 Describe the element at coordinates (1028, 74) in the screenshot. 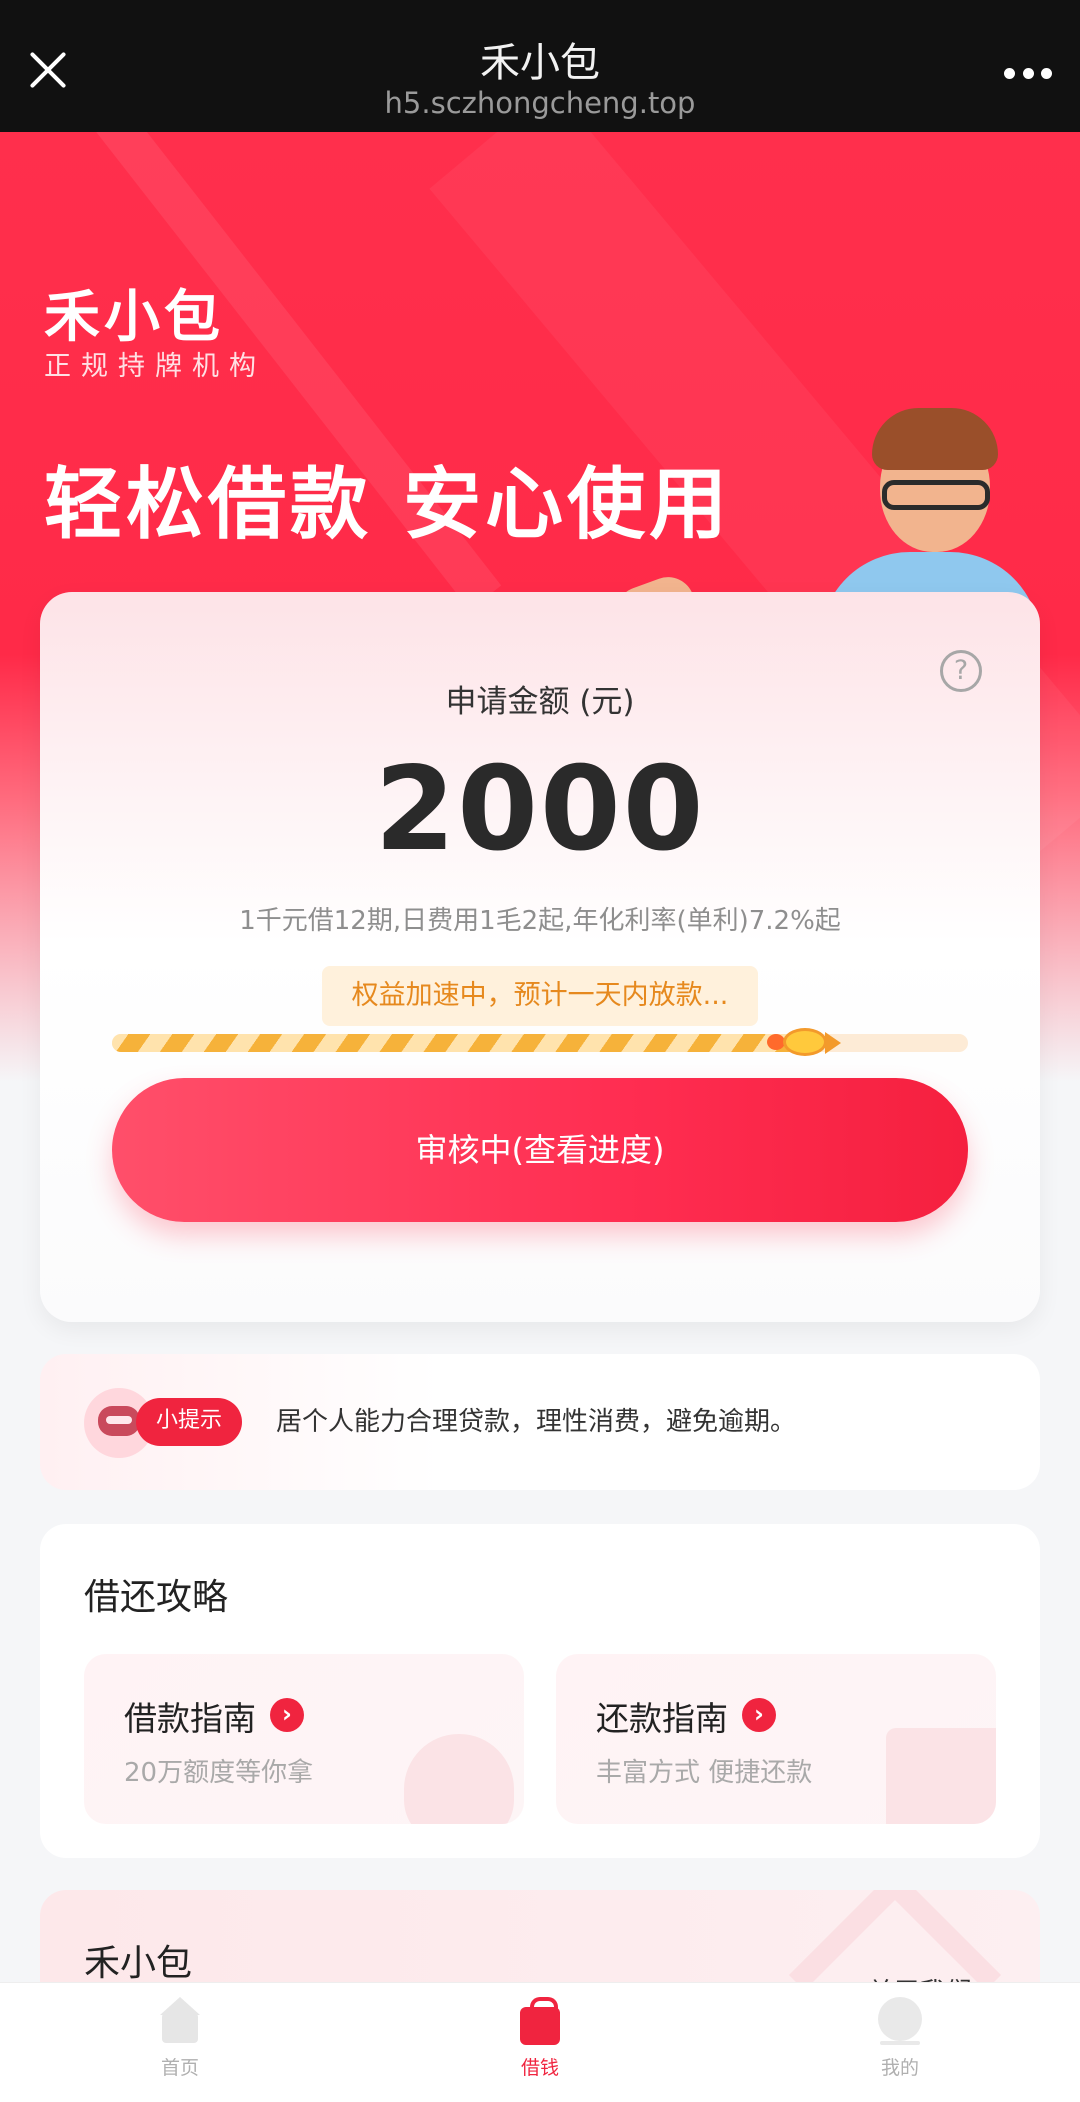

I see `more-icon` at that location.